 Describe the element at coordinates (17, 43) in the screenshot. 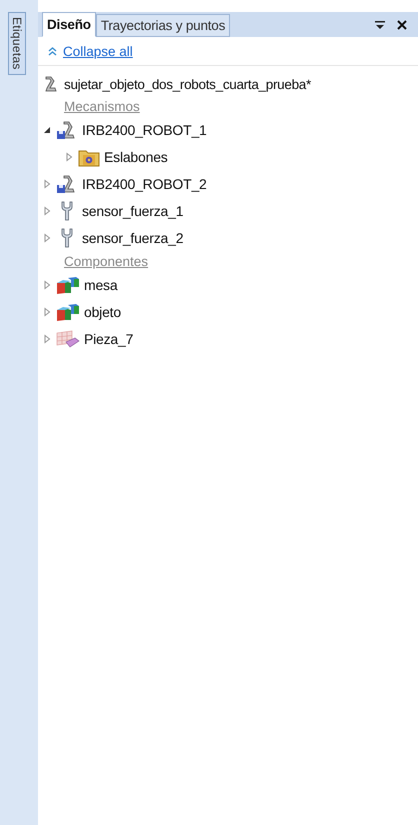

I see `side-tab: Etiquetas` at that location.